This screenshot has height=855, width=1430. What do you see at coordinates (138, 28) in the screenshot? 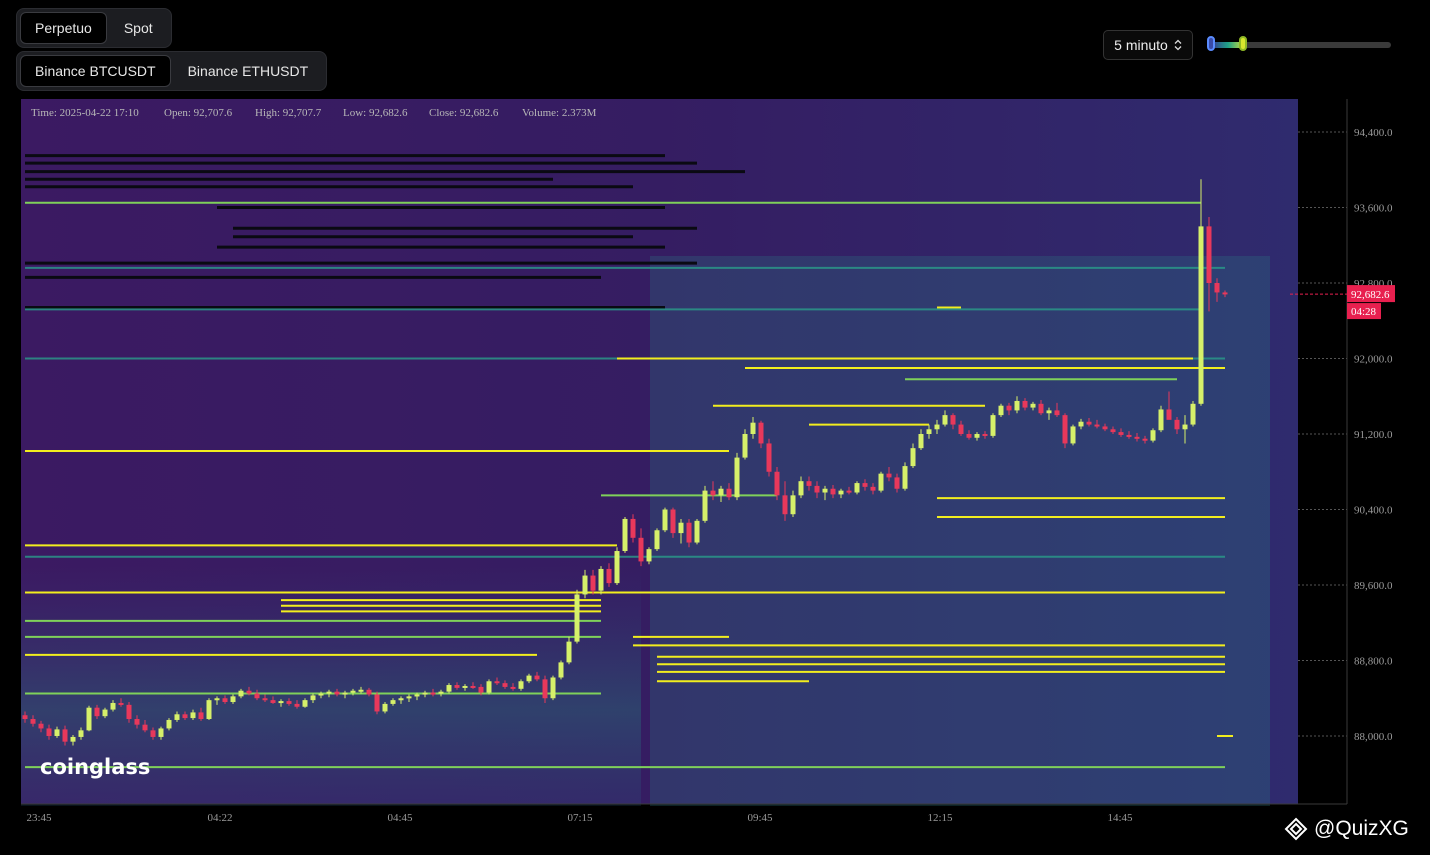
I see `tab-spot: Spot` at bounding box center [138, 28].